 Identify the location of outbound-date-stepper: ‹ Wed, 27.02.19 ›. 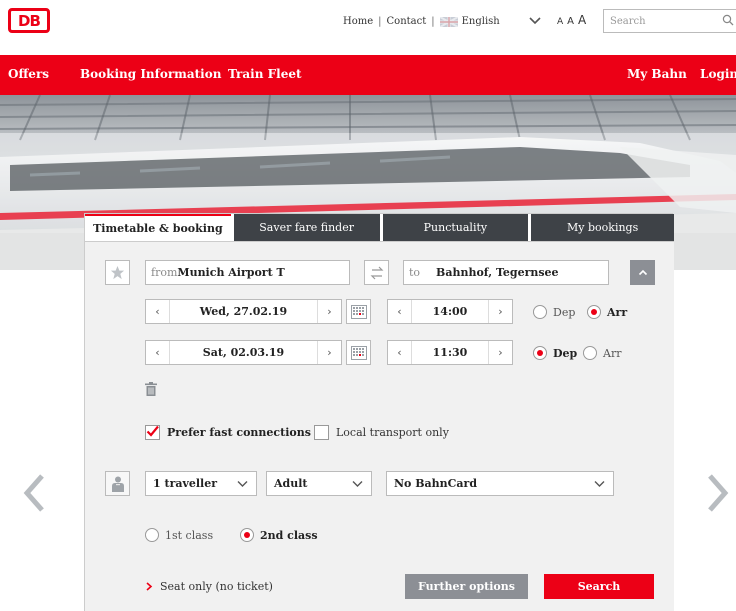
(243, 311).